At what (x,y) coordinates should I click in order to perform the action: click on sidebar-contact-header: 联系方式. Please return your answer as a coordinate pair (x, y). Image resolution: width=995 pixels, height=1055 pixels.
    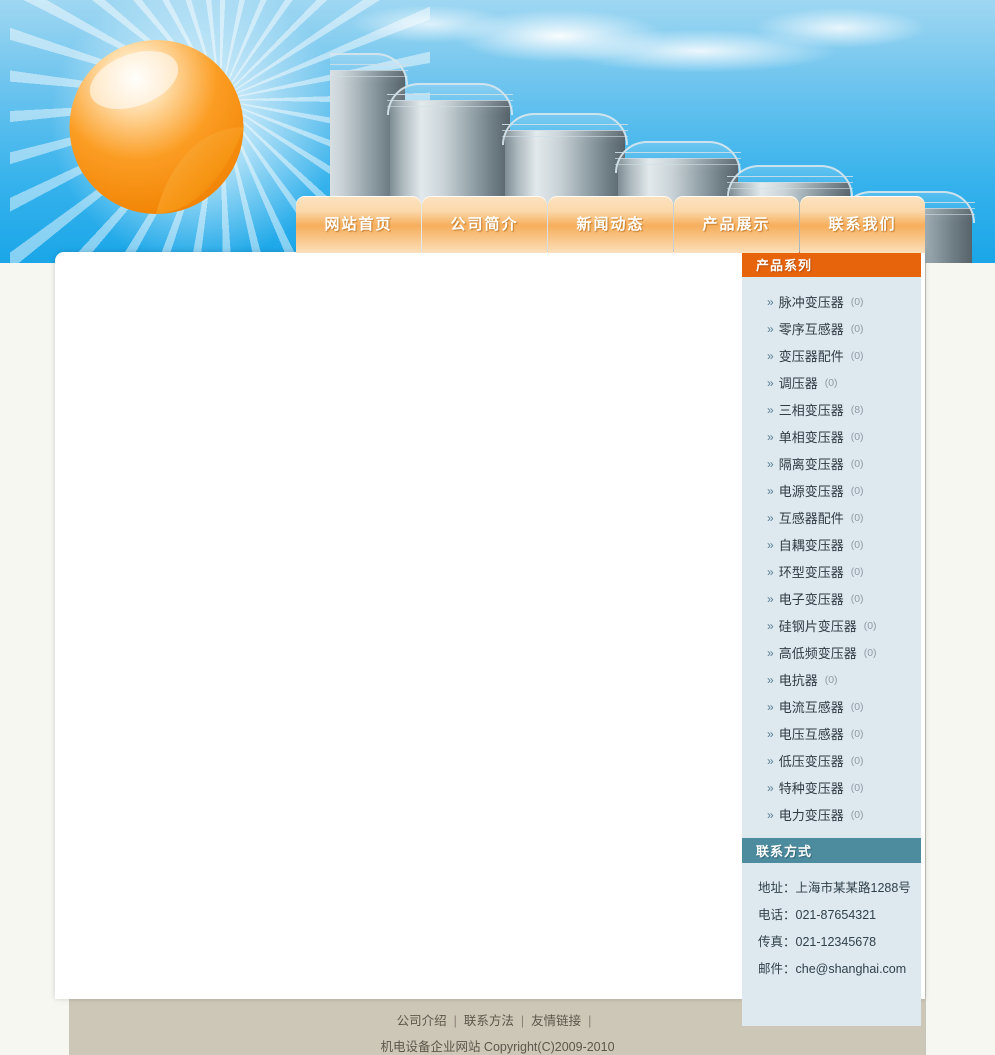
    Looking at the image, I should click on (831, 850).